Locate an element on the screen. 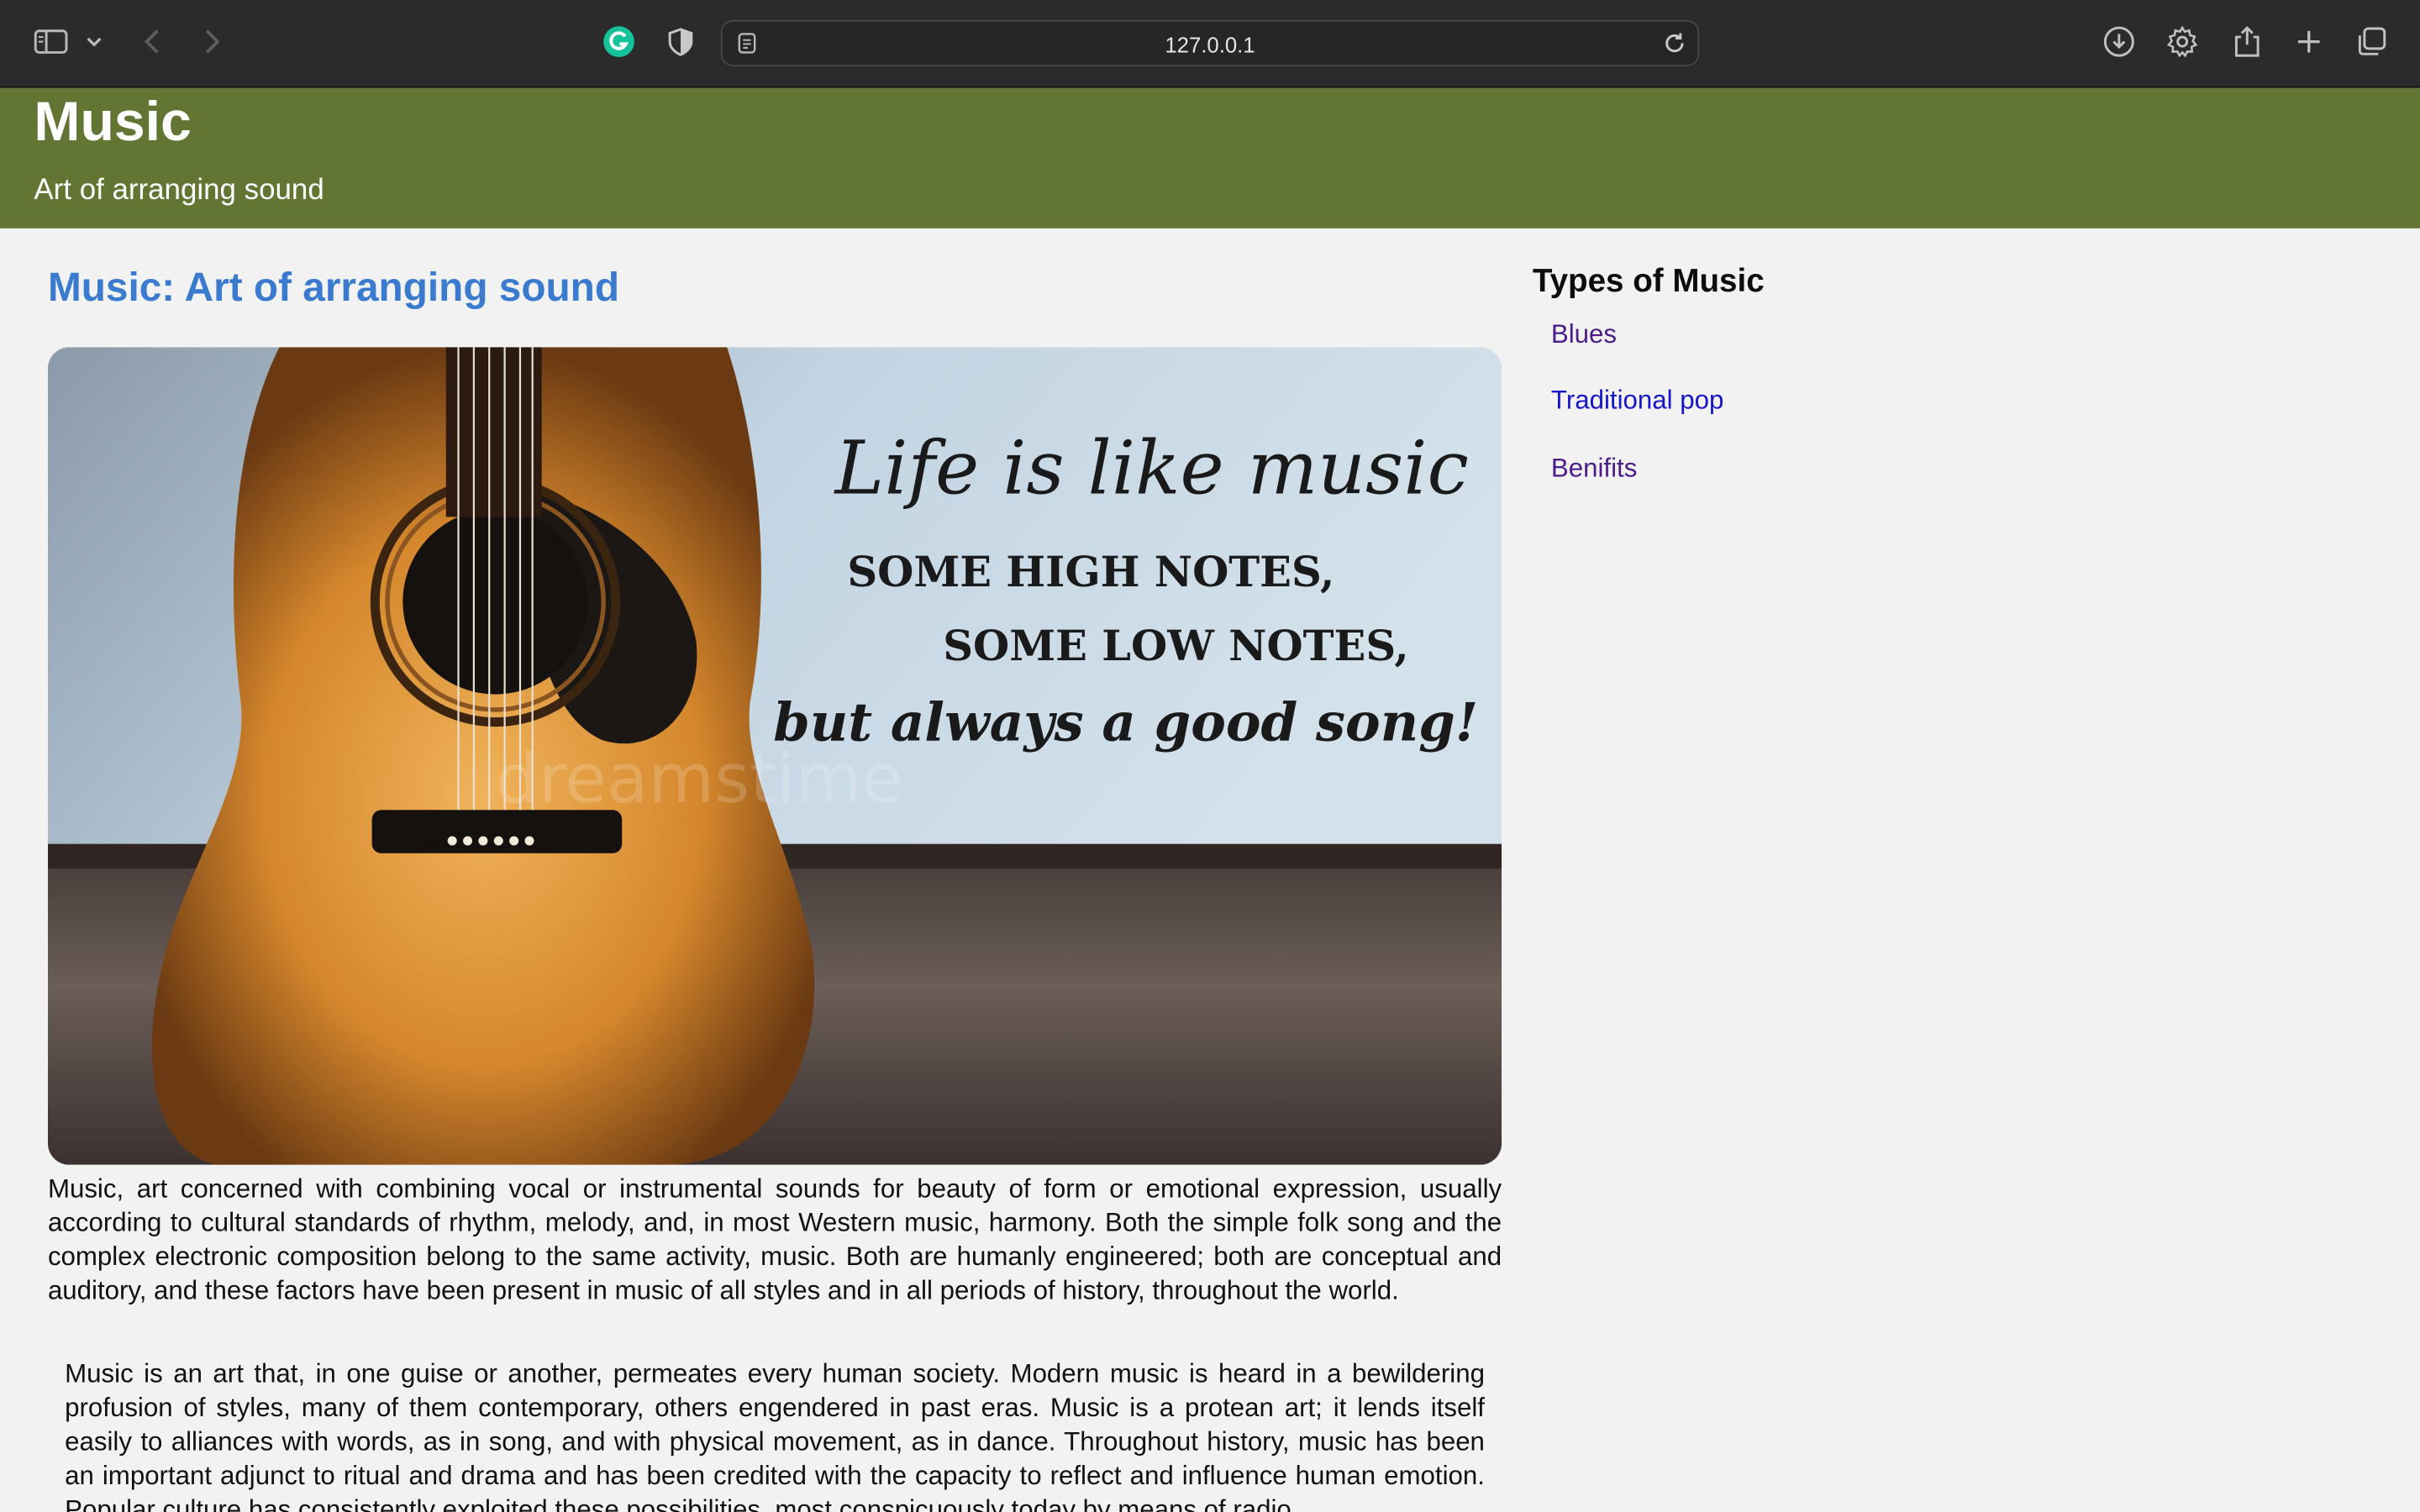 The image size is (2420, 1512). privacy-shield-icon is located at coordinates (680, 42).